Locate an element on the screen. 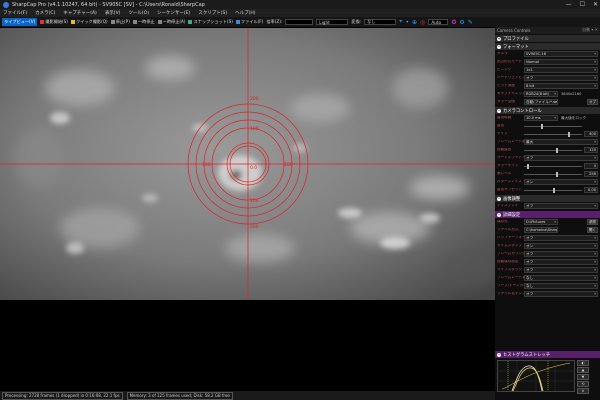  camera-value: 0.00 is located at coordinates (591, 190).